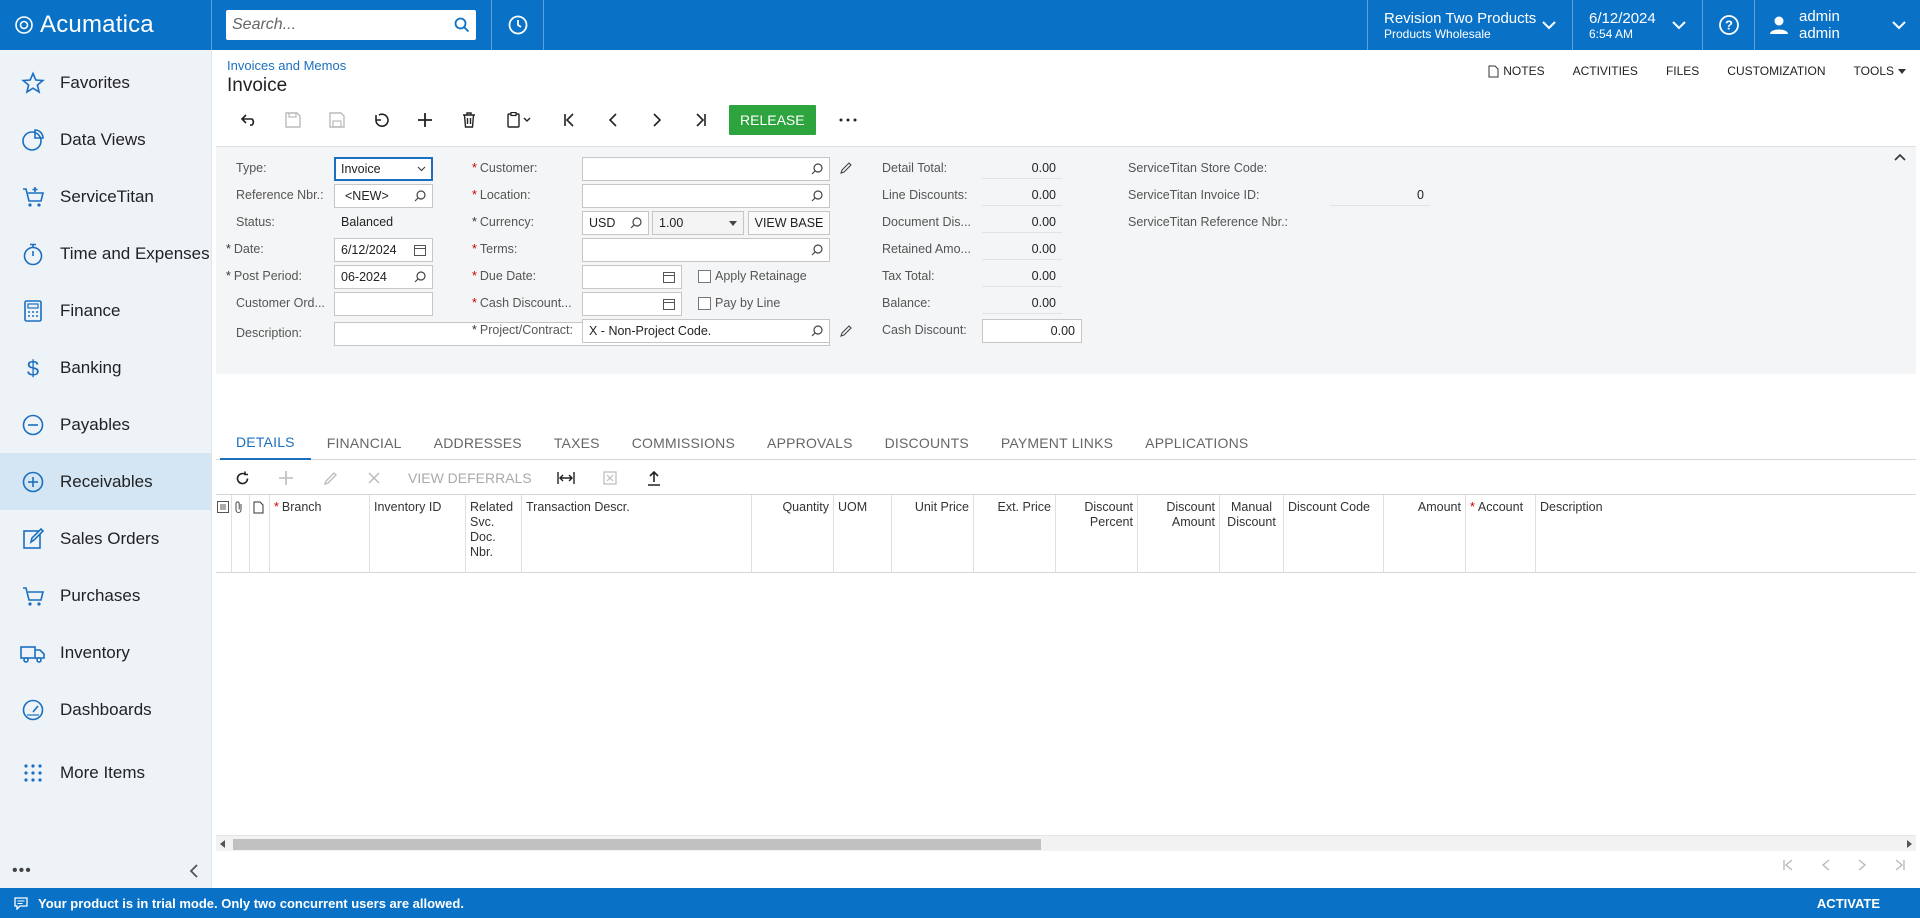  Describe the element at coordinates (1469, 25) in the screenshot. I see `company-selector: Revision Two Products Products Wholesale` at that location.